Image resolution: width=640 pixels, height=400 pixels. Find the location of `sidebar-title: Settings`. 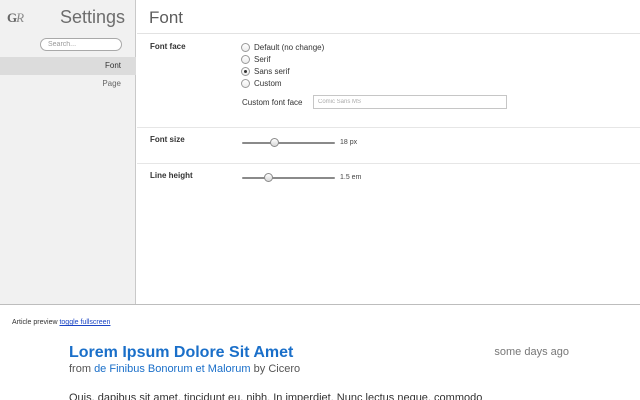

sidebar-title: Settings is located at coordinates (93, 17).